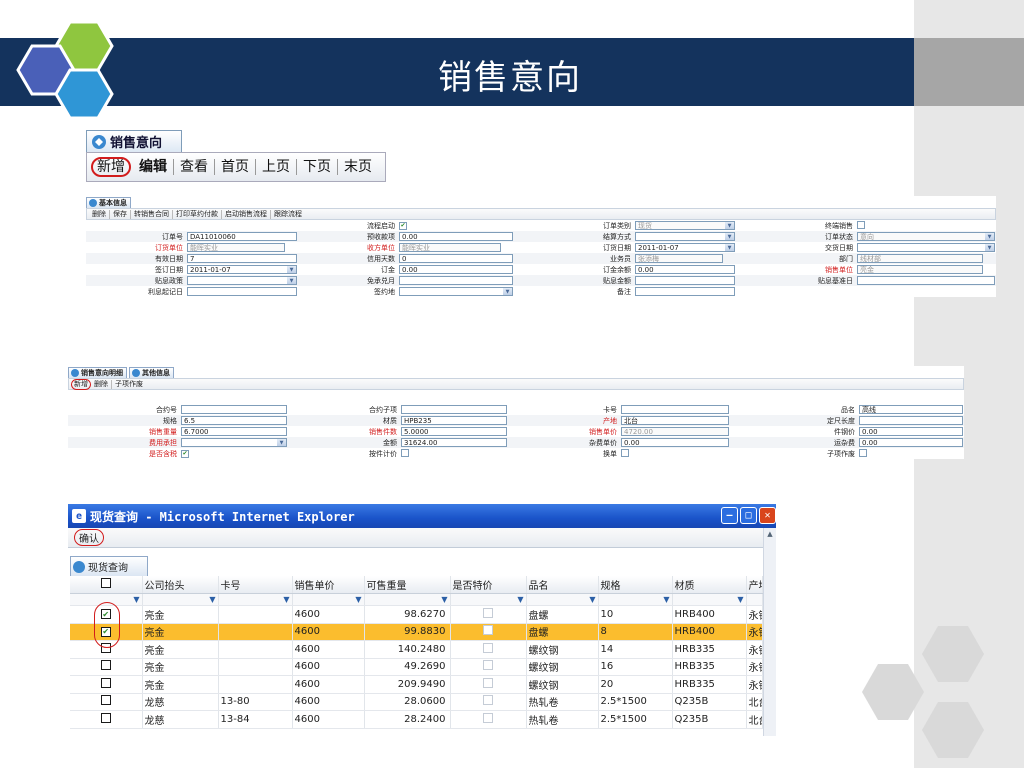  What do you see at coordinates (454, 431) in the screenshot?
I see `input-field: 5.0000` at bounding box center [454, 431].